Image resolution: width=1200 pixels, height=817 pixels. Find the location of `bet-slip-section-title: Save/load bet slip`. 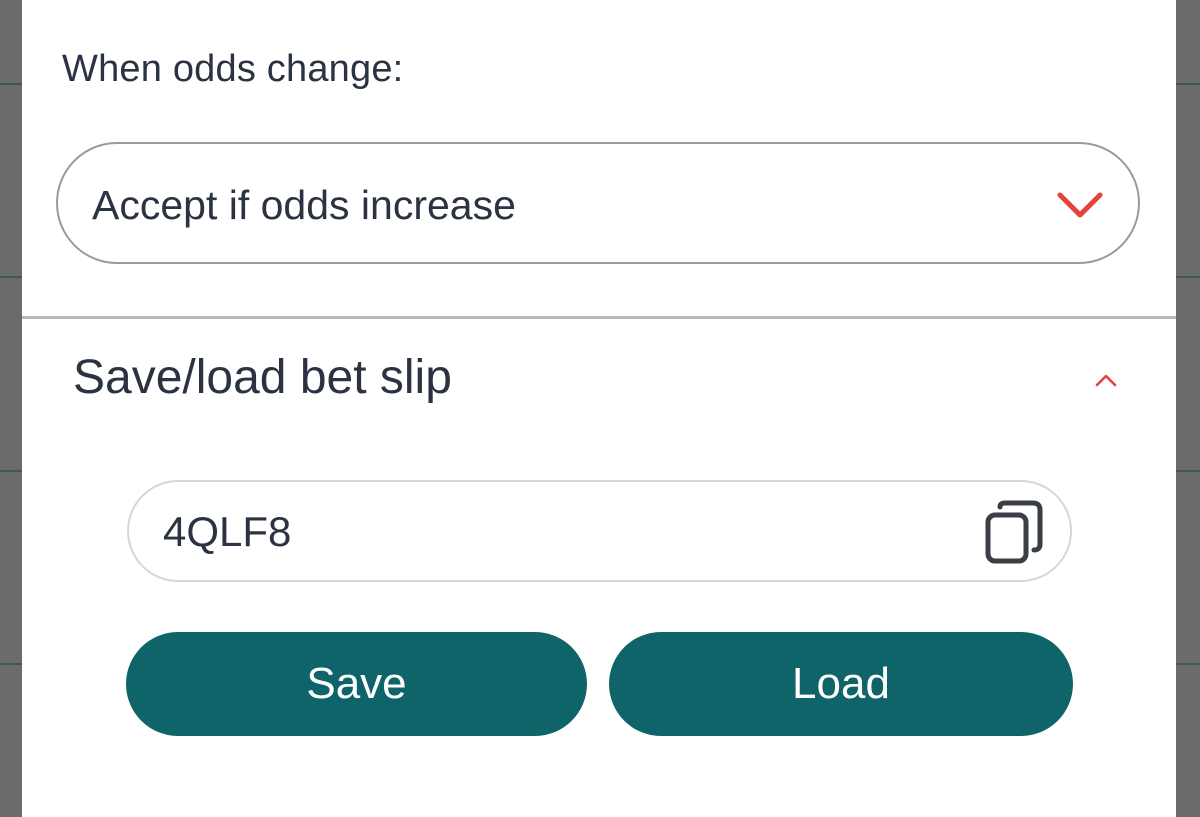

bet-slip-section-title: Save/load bet slip is located at coordinates (262, 377).